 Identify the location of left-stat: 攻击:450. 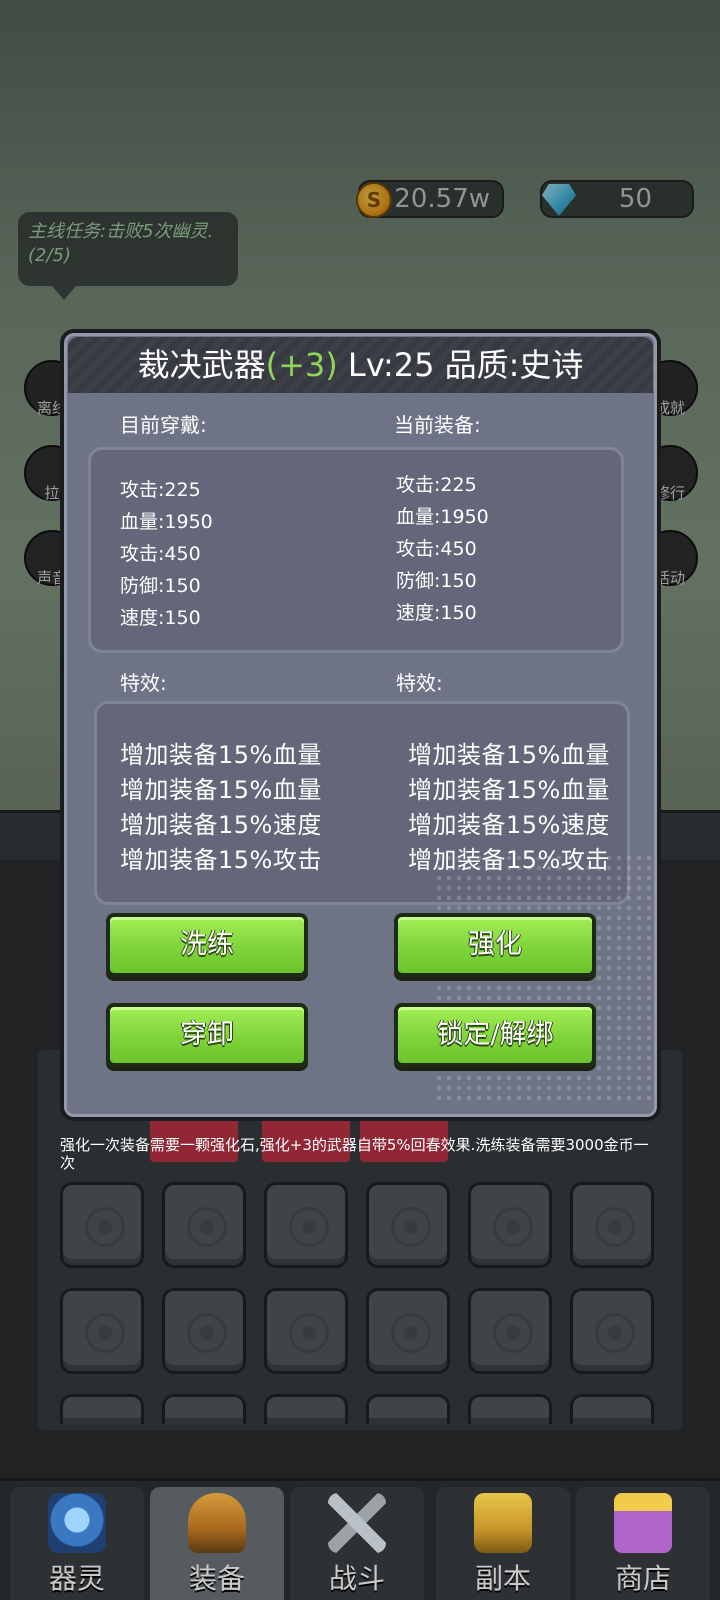
(160, 554).